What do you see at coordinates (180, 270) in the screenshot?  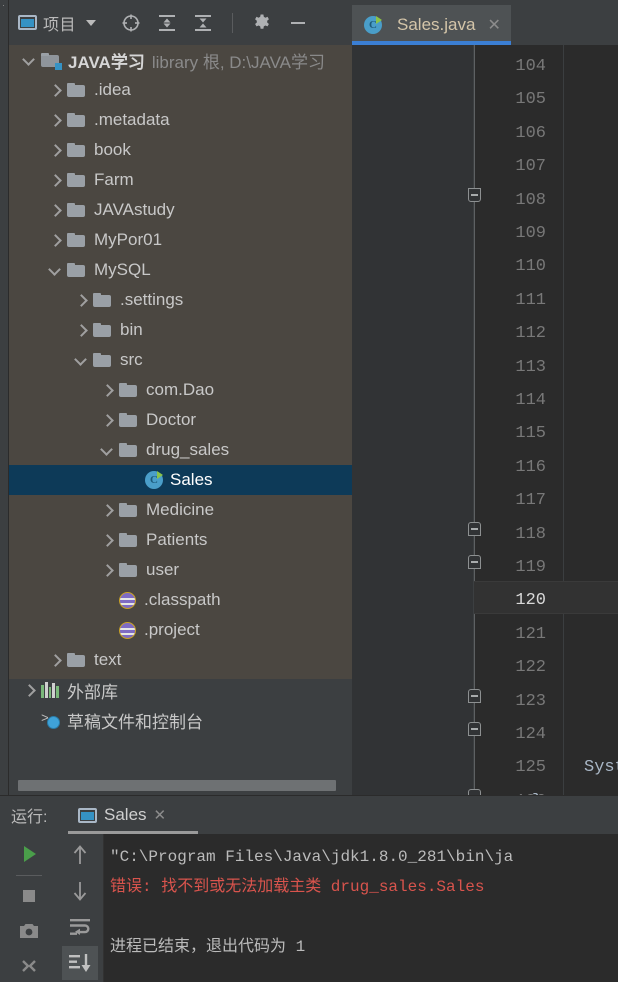 I see `tree-row-mysql: MySQL` at bounding box center [180, 270].